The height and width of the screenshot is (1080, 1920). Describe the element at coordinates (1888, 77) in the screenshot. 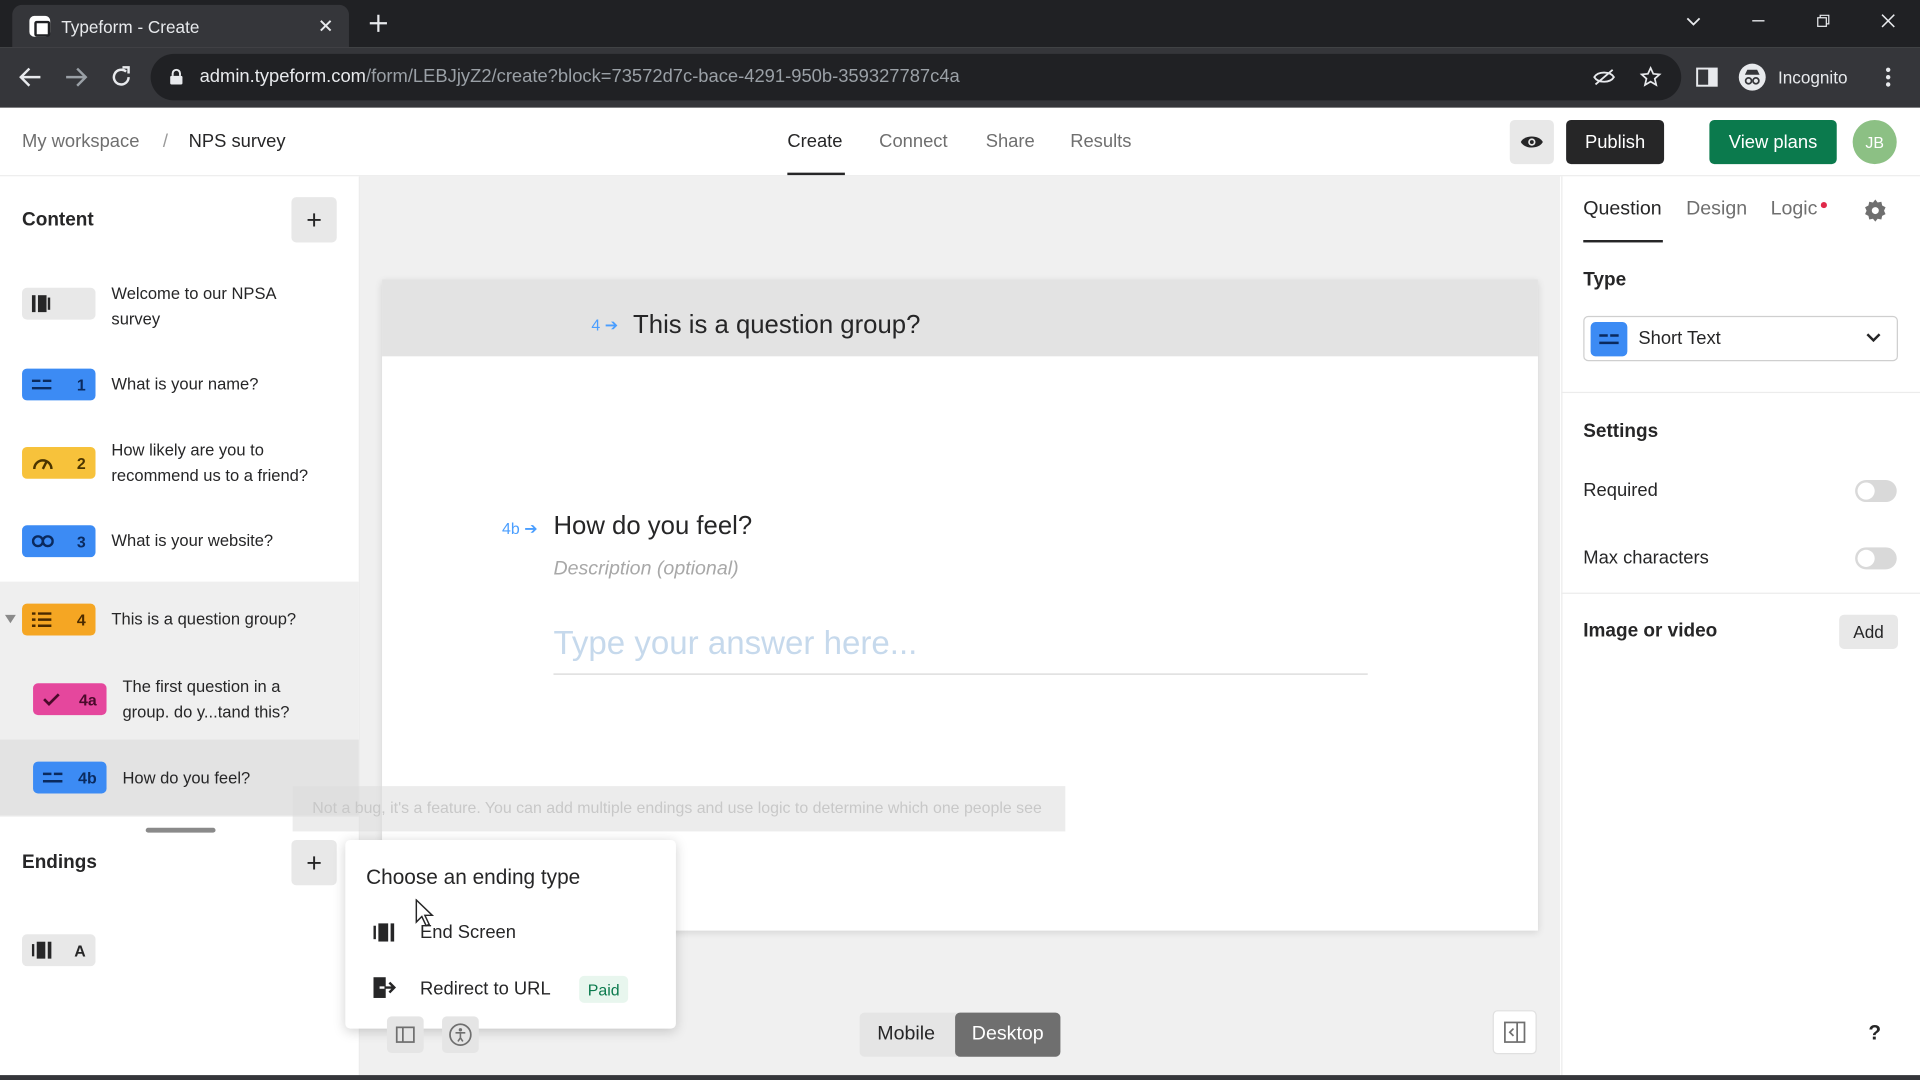

I see `browser-menu-icon` at that location.